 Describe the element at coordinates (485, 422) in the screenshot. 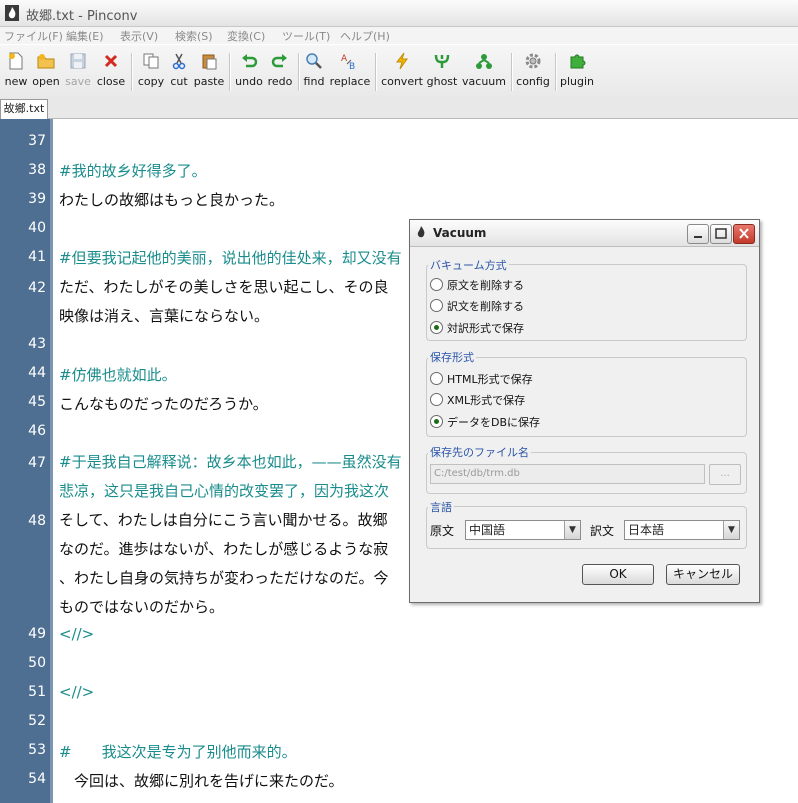

I see `radio-save-db: データをDBに保存` at that location.